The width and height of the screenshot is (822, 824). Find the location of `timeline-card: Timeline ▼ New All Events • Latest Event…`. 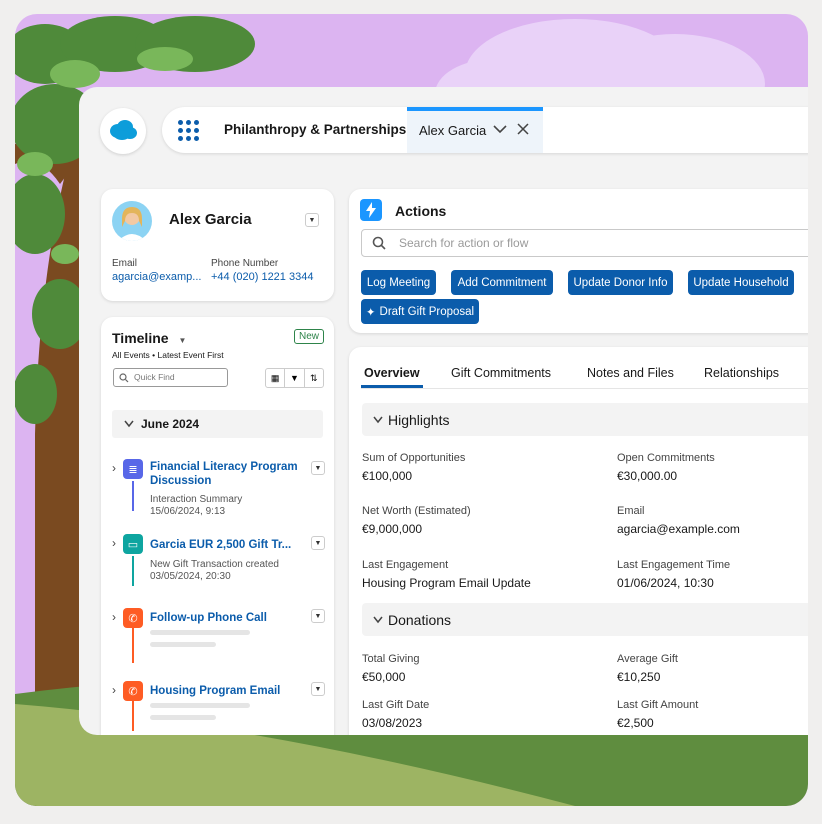

timeline-card: Timeline ▼ New All Events • Latest Event… is located at coordinates (217, 526).